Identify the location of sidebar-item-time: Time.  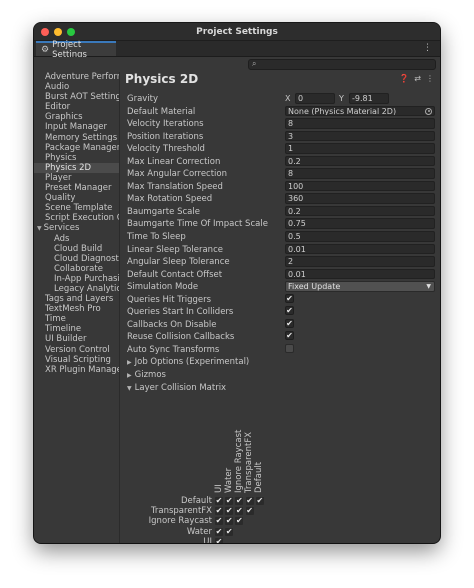
(76, 319).